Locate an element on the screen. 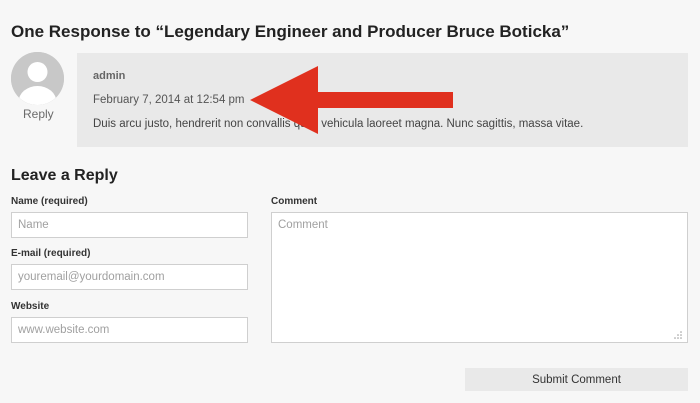  name-label: Name (required) is located at coordinates (49, 201).